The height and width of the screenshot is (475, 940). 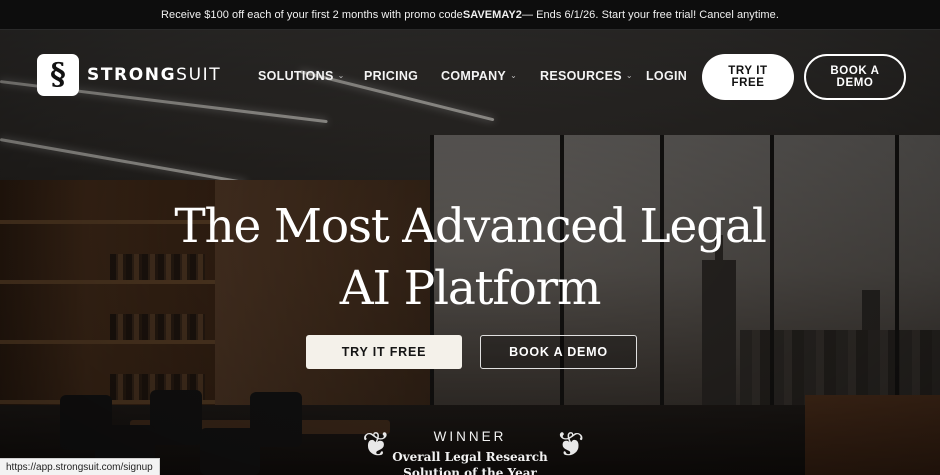 I want to click on nav-login-label: LOGIN, so click(x=667, y=76).